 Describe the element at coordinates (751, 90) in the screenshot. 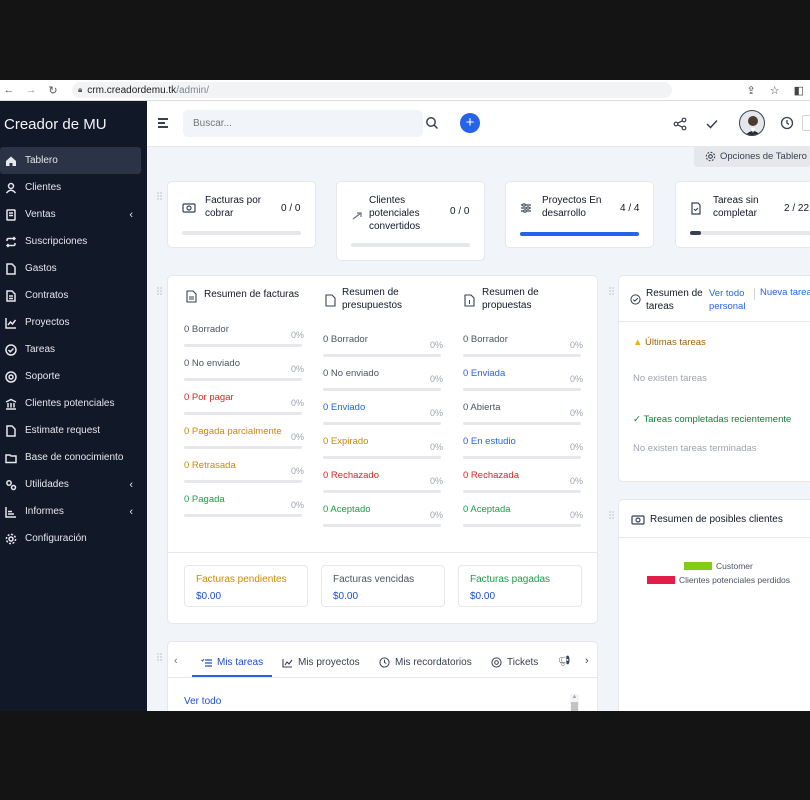

I see `share-page-icon: ⇪` at that location.